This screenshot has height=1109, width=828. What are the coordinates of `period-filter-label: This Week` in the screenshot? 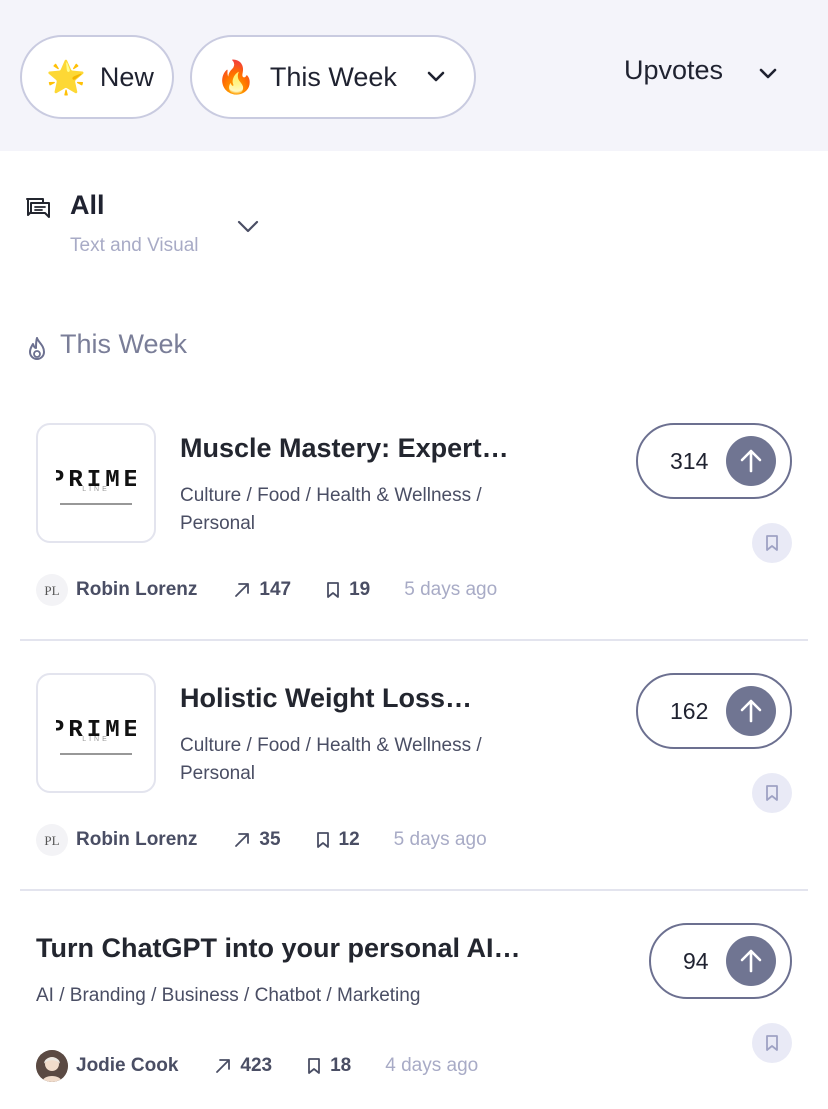 It's located at (333, 76).